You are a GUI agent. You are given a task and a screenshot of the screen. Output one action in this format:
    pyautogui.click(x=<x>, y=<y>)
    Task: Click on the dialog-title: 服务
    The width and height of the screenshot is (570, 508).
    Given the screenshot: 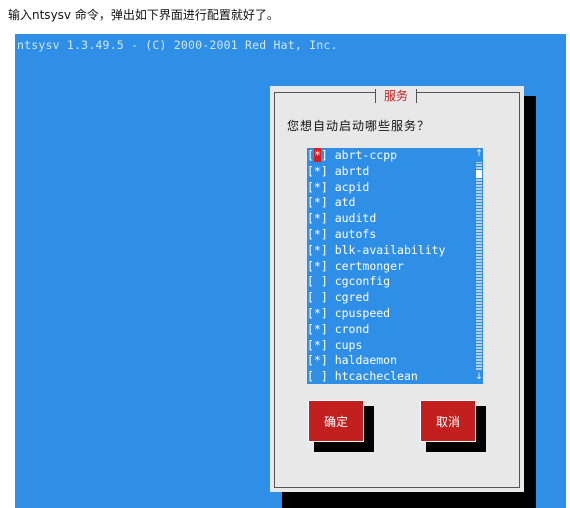 What is the action you would take?
    pyautogui.click(x=396, y=96)
    